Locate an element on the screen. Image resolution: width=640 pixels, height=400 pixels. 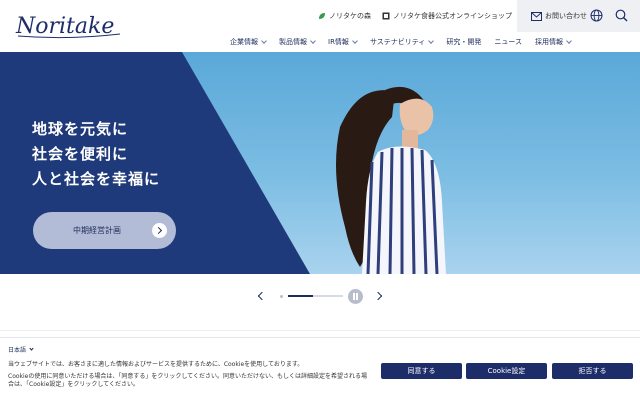
nav-sustainability: サステナビリティ is located at coordinates (402, 42).